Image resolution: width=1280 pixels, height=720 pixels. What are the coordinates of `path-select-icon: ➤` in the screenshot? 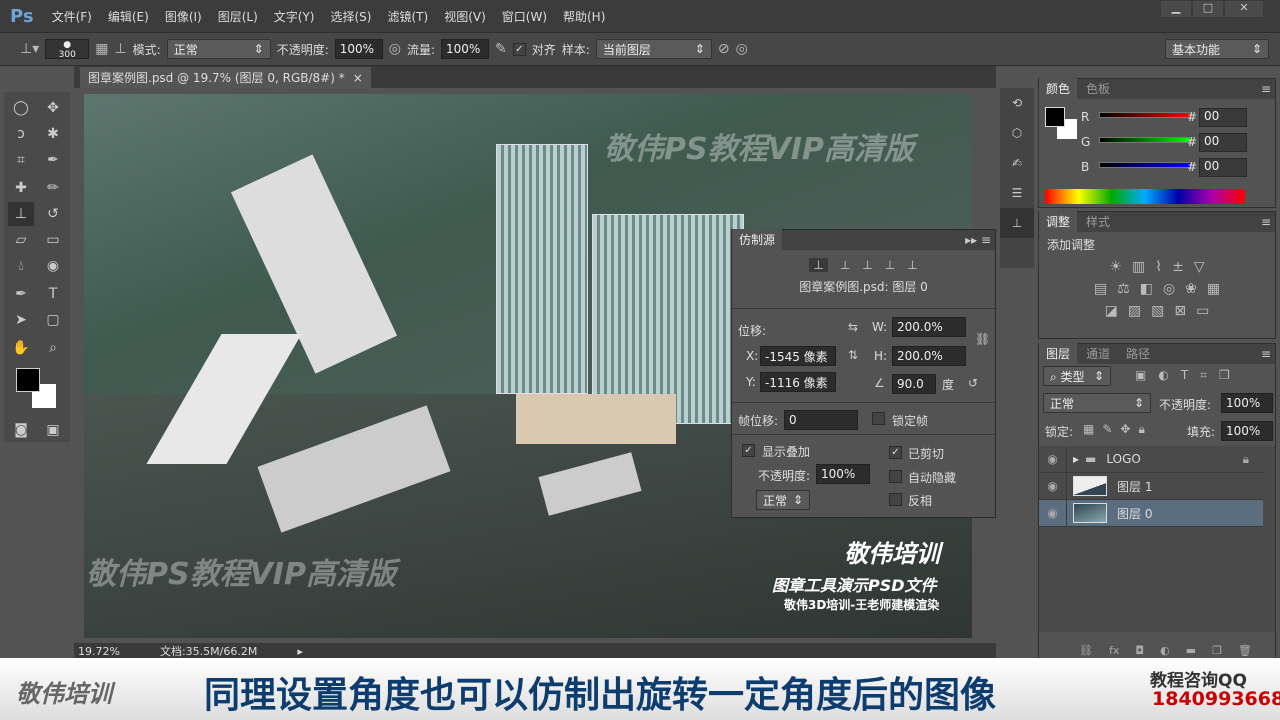 It's located at (21, 320).